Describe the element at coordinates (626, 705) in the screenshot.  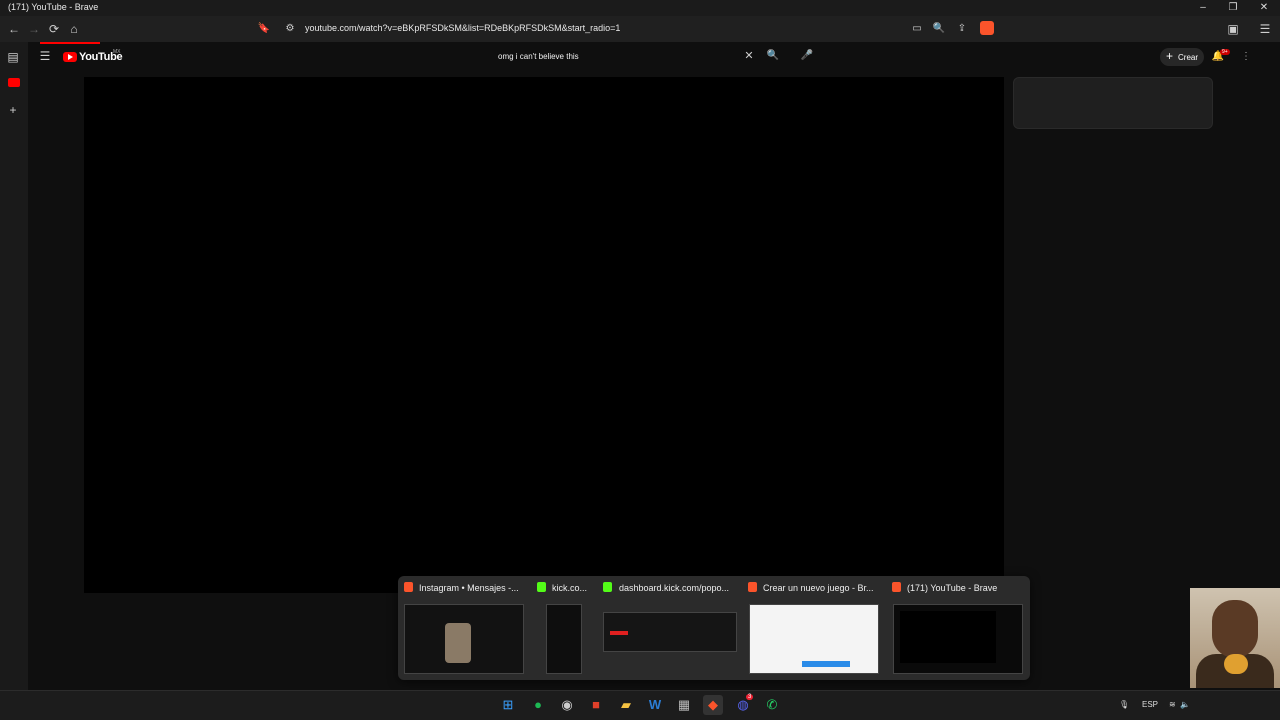
I see `file-explorer-icon: ▰` at that location.